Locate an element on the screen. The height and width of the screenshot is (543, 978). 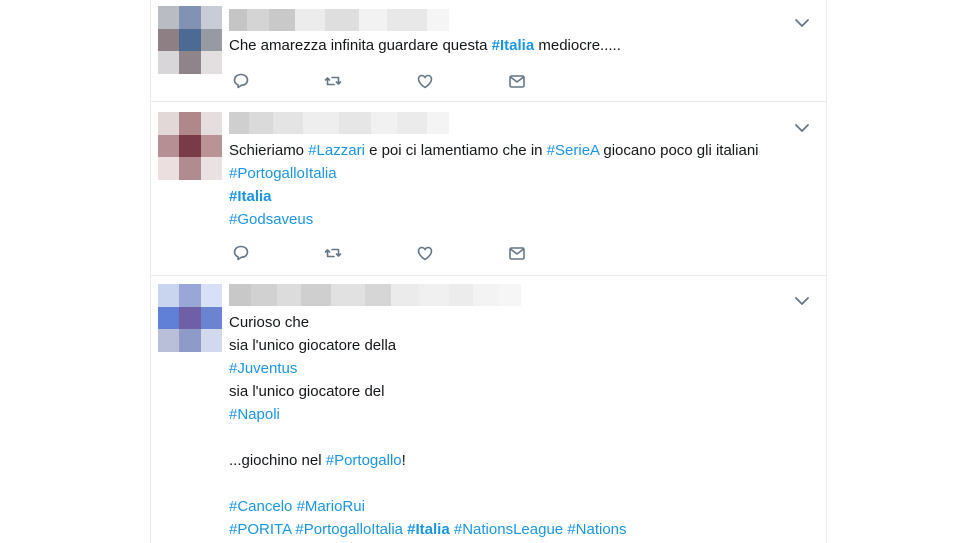
tweet-text-line: #Cancelo #MarioRui is located at coordinates (522, 506).